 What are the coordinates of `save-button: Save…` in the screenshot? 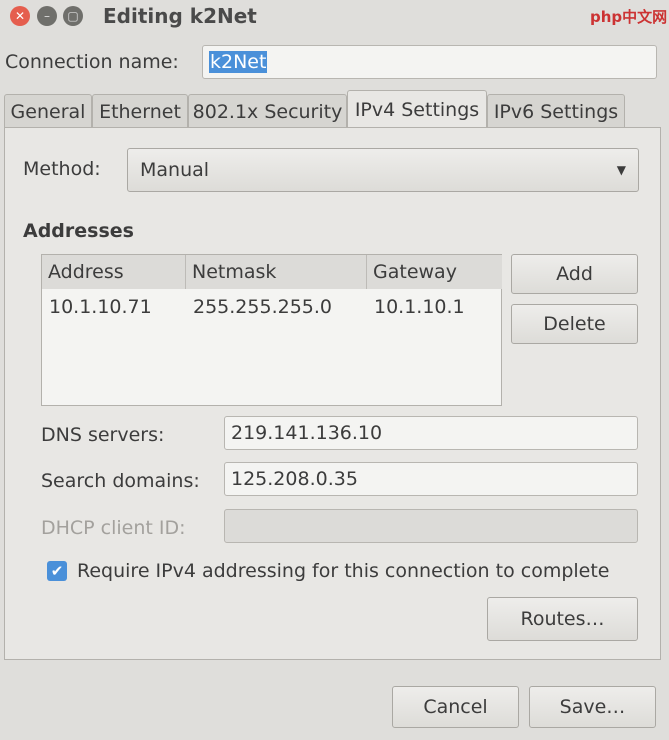 It's located at (592, 707).